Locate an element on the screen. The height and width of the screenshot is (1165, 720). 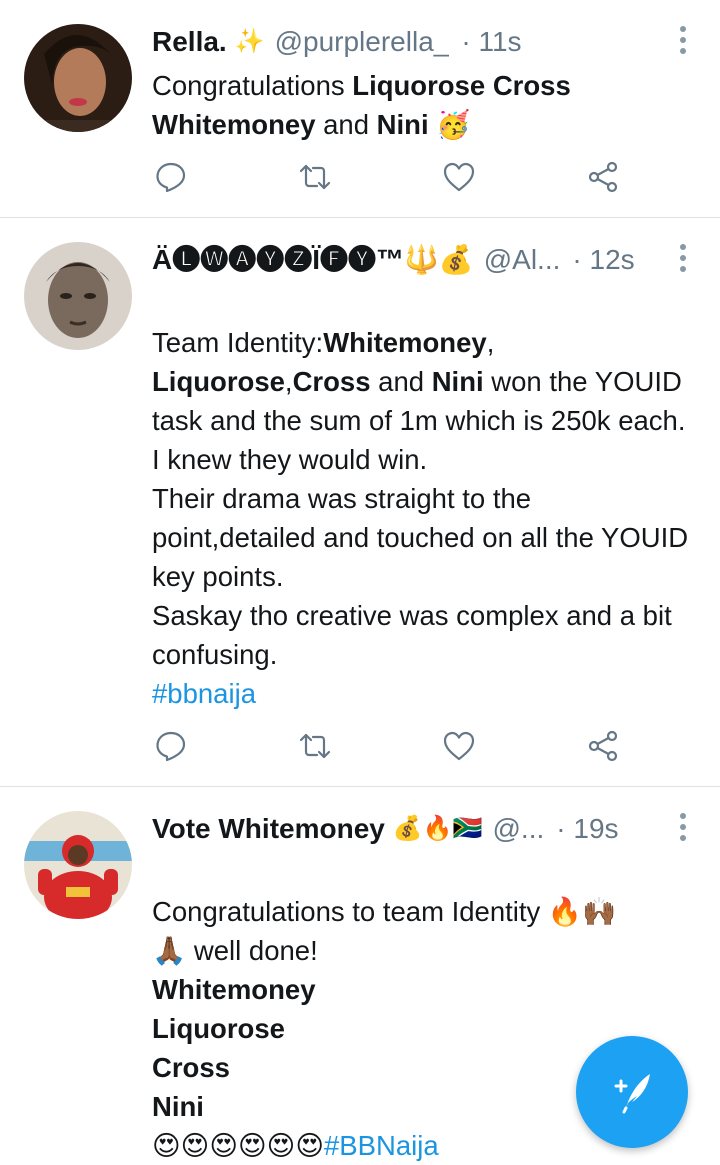
bold-segment: Liquorose Cross is located at coordinates (461, 85).